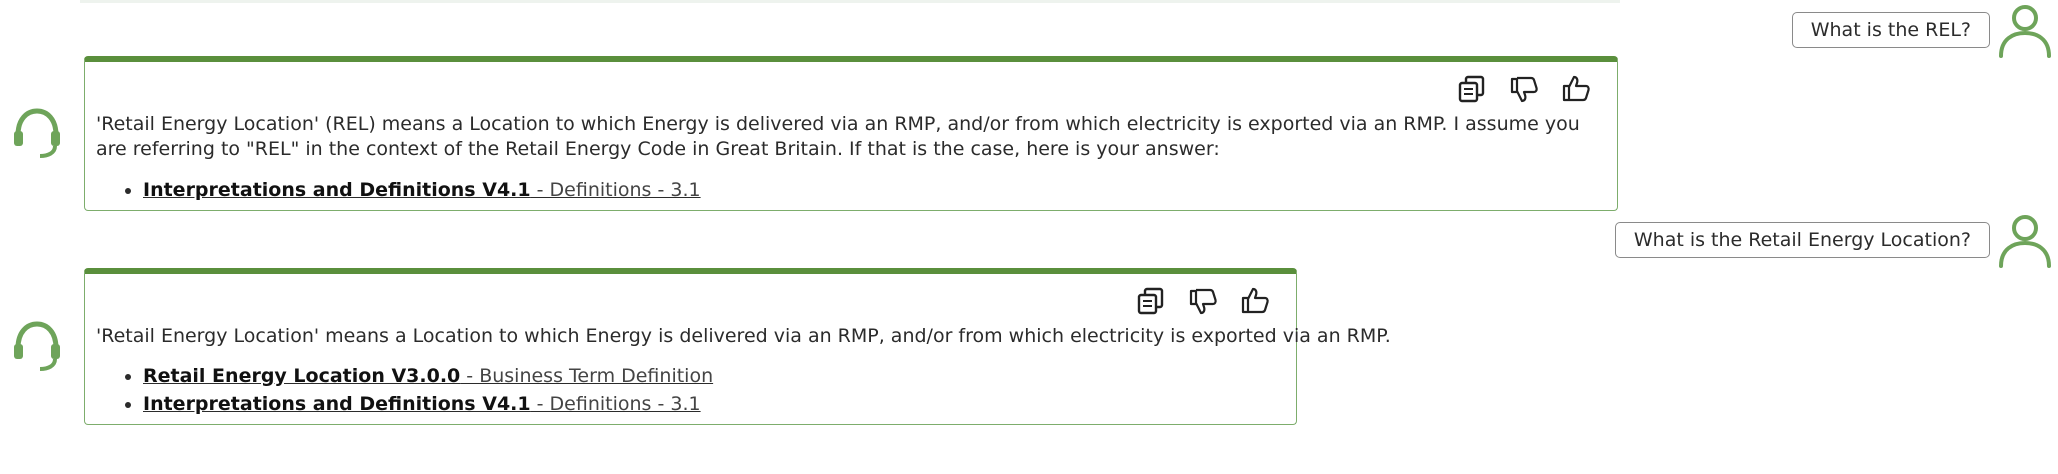  What do you see at coordinates (587, 376) in the screenshot?
I see `reference-detail: - Business Term Definition` at bounding box center [587, 376].